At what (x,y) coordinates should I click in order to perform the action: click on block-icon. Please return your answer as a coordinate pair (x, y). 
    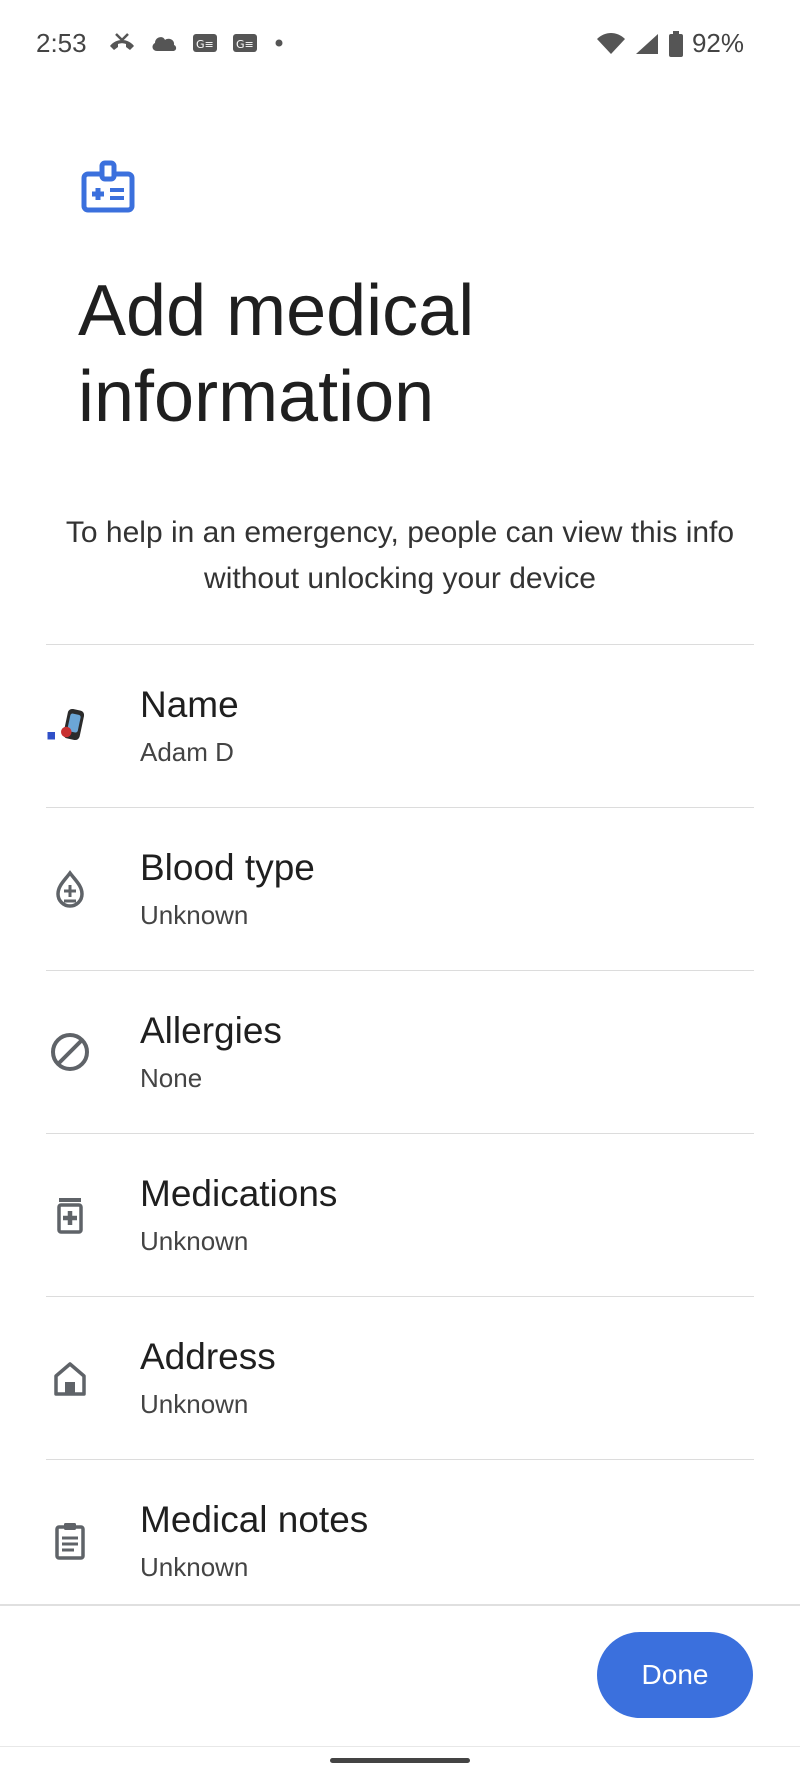
    Looking at the image, I should click on (70, 1052).